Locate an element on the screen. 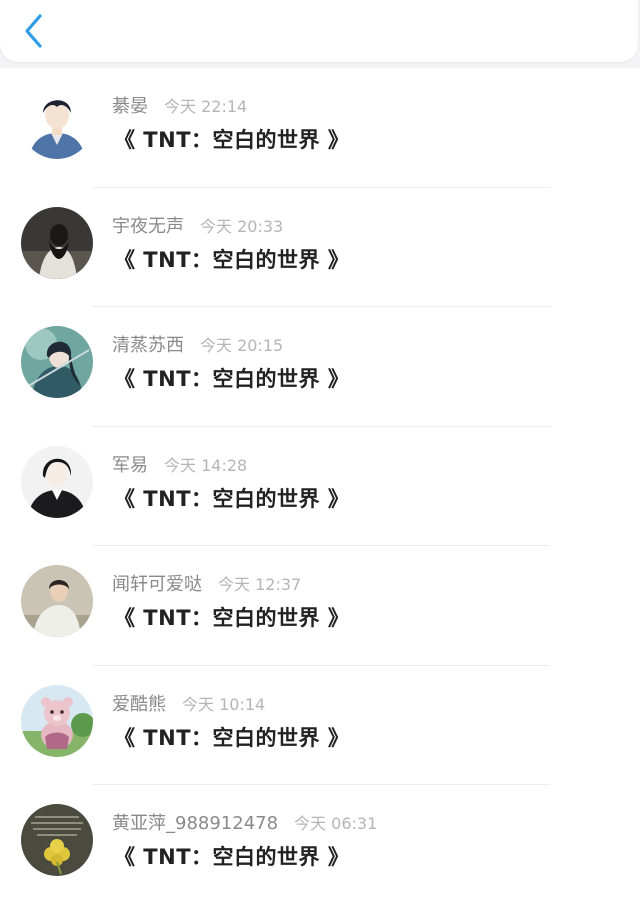 The image size is (640, 913). list-item: 军易 今天 14:28 《 TNT：空白的世界 》 is located at coordinates (320, 486).